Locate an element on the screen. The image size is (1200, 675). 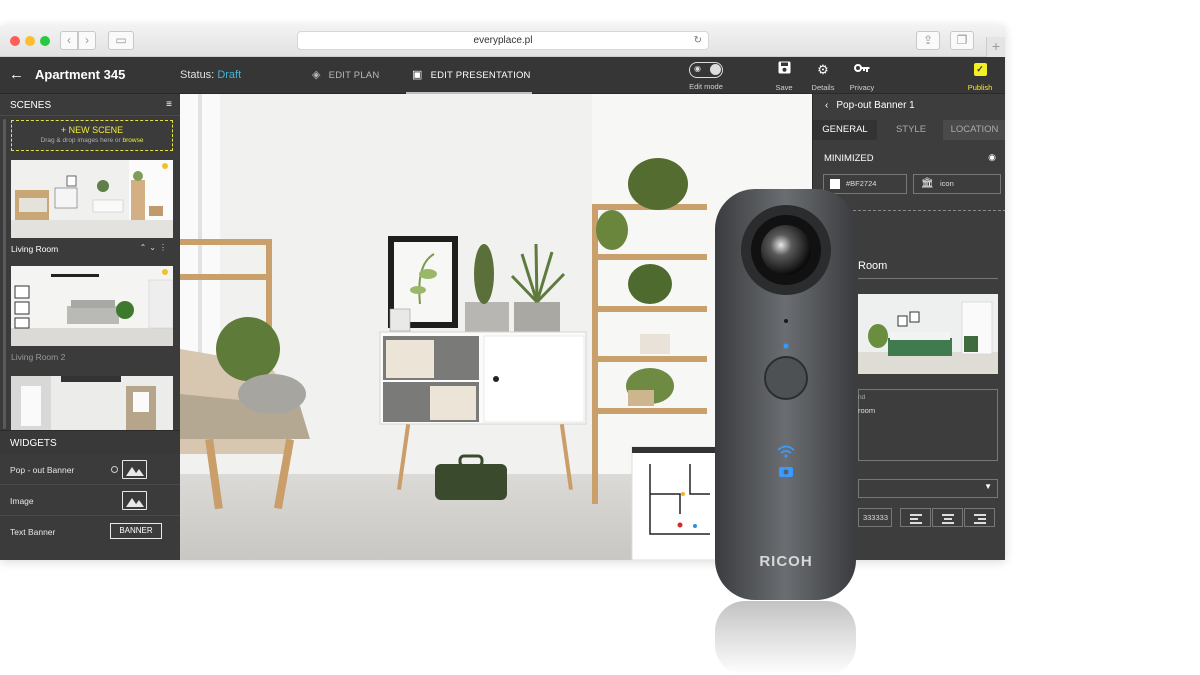
scenes-title: SCENES is located at coordinates (31, 105).